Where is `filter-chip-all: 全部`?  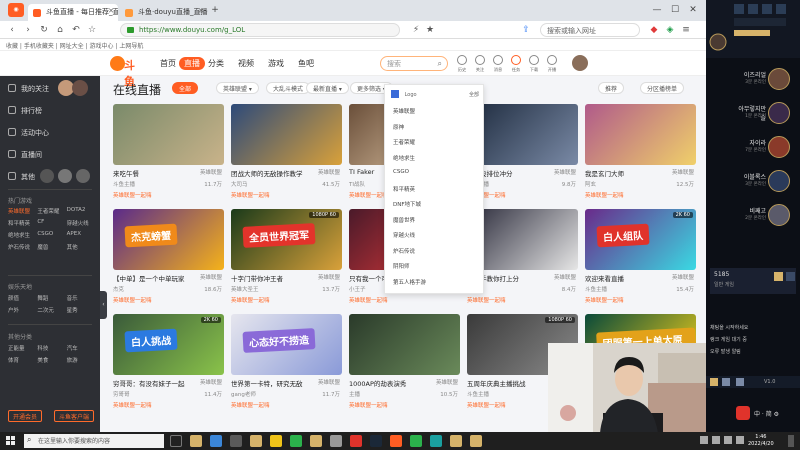 filter-chip-all: 全部 is located at coordinates (185, 88).